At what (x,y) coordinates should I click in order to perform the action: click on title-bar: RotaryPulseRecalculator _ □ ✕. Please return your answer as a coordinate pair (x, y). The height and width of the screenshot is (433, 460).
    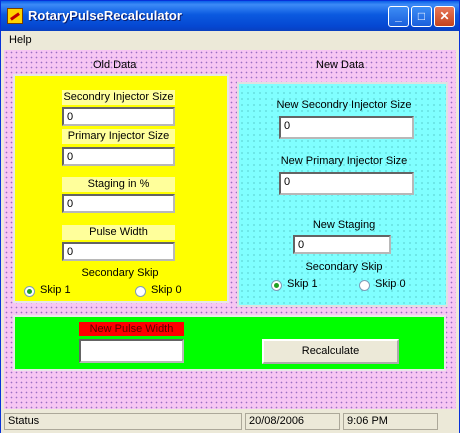
    Looking at the image, I should click on (230, 16).